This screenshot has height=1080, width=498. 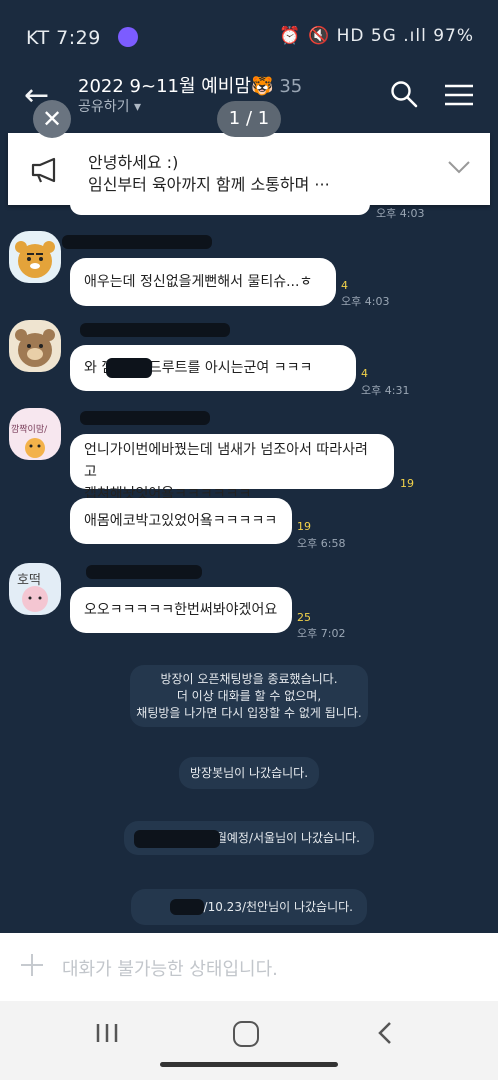 I want to click on bear-avatar-icon, so click(x=35, y=348).